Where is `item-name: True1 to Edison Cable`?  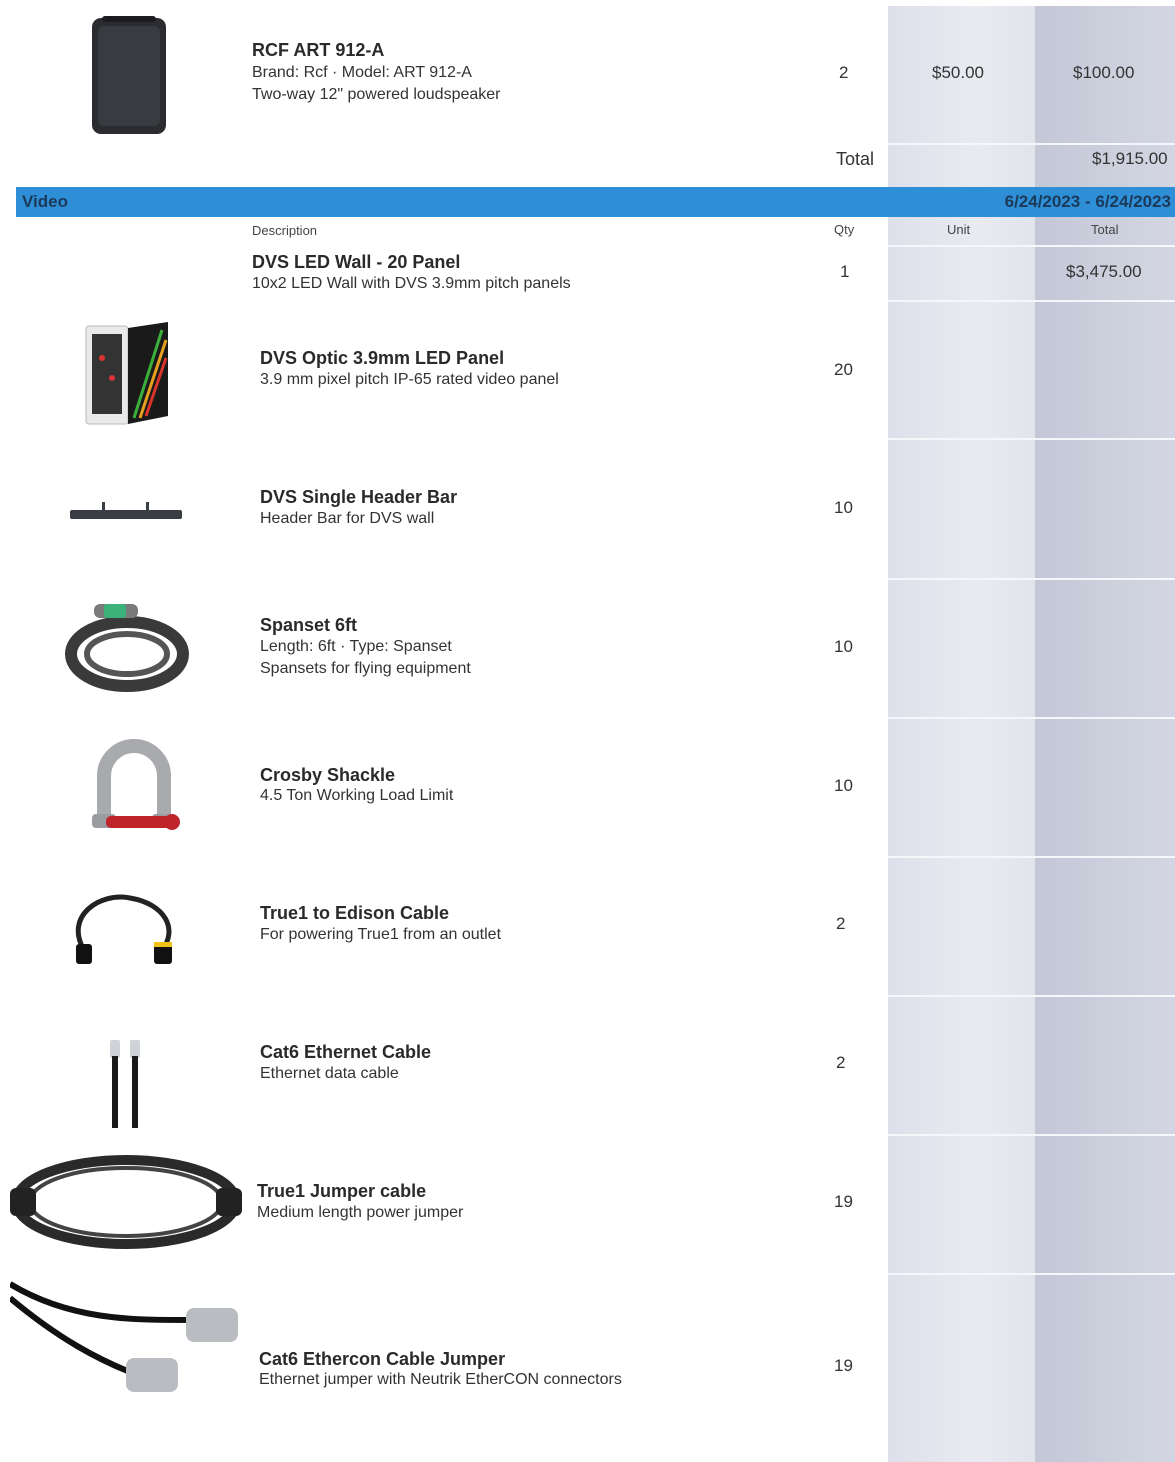
item-name: True1 to Edison Cable is located at coordinates (355, 913).